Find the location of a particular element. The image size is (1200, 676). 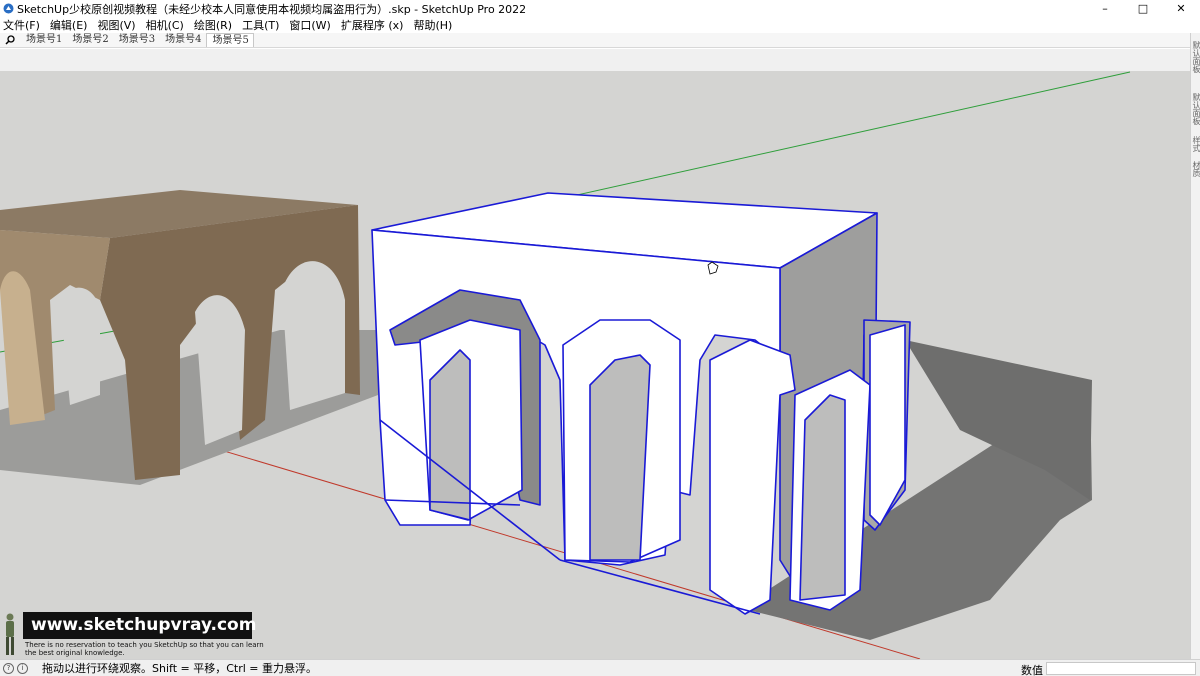

default-tray-strip: 默认面板 默认面板 样式 材质 is located at coordinates (1195, 346).